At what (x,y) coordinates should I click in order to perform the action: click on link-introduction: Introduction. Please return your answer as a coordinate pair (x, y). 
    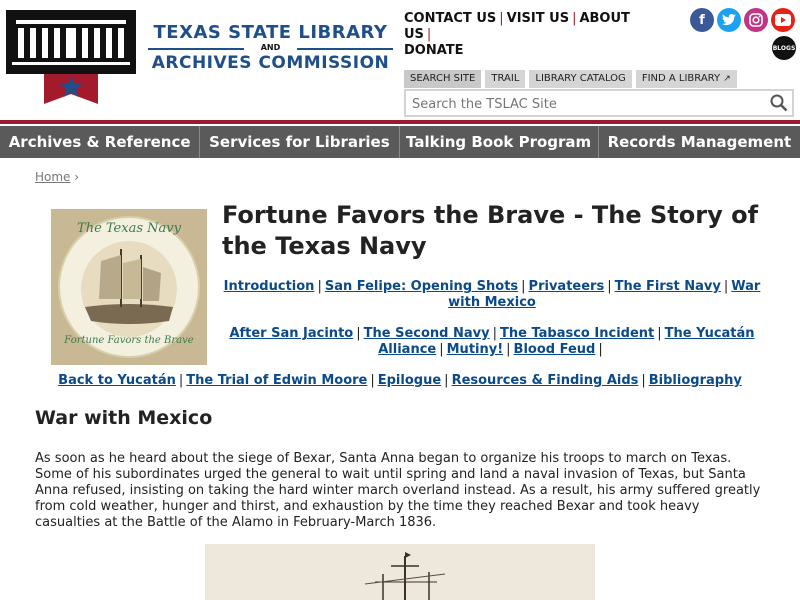
    Looking at the image, I should click on (269, 286).